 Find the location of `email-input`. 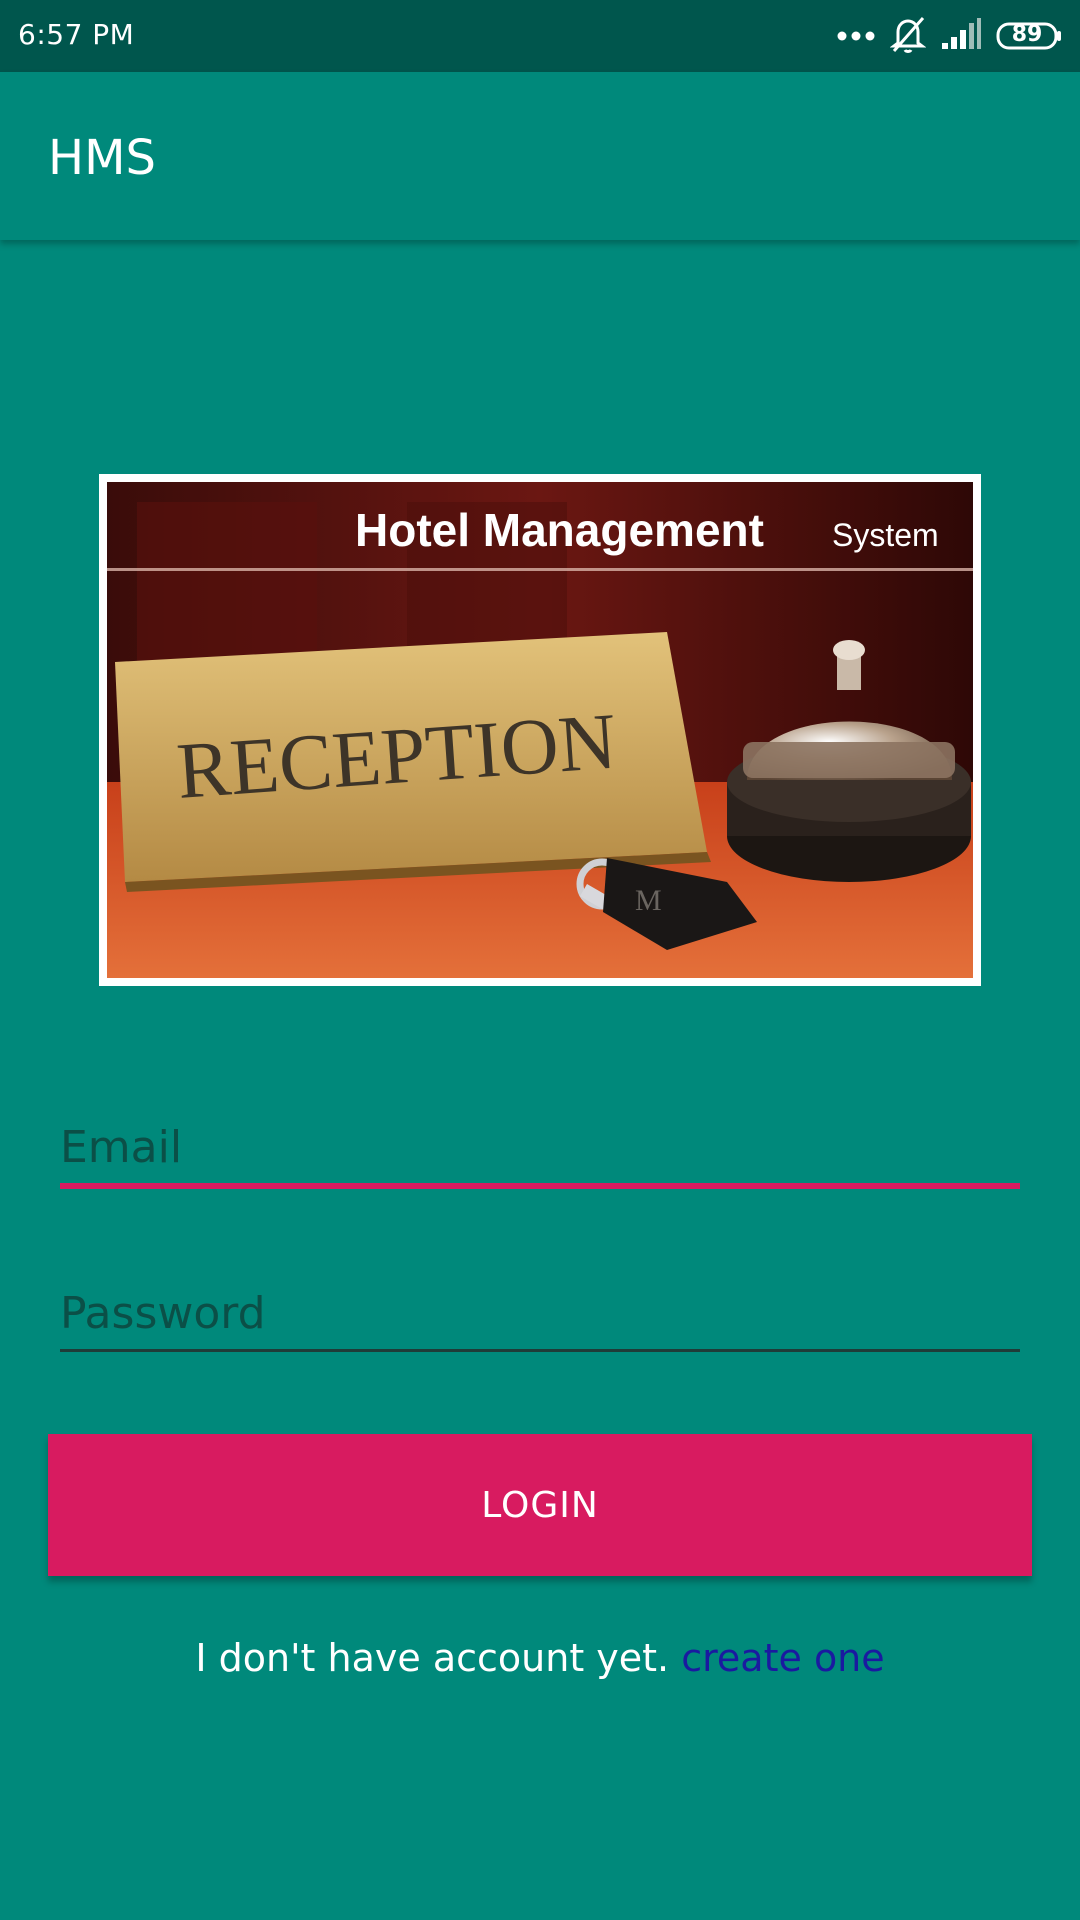

email-input is located at coordinates (540, 1152).